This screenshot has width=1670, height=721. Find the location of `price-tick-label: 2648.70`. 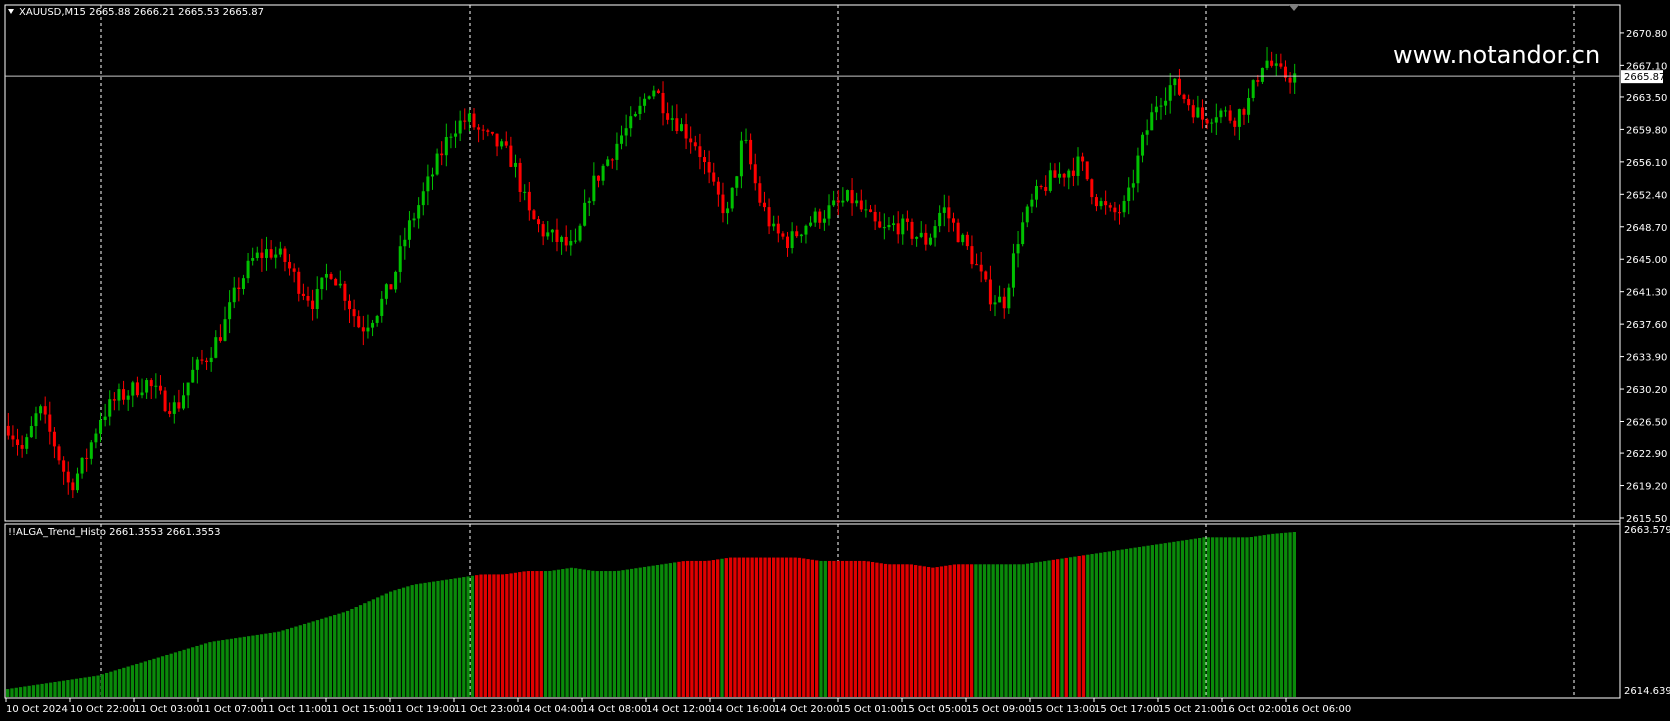

price-tick-label: 2648.70 is located at coordinates (1646, 228).